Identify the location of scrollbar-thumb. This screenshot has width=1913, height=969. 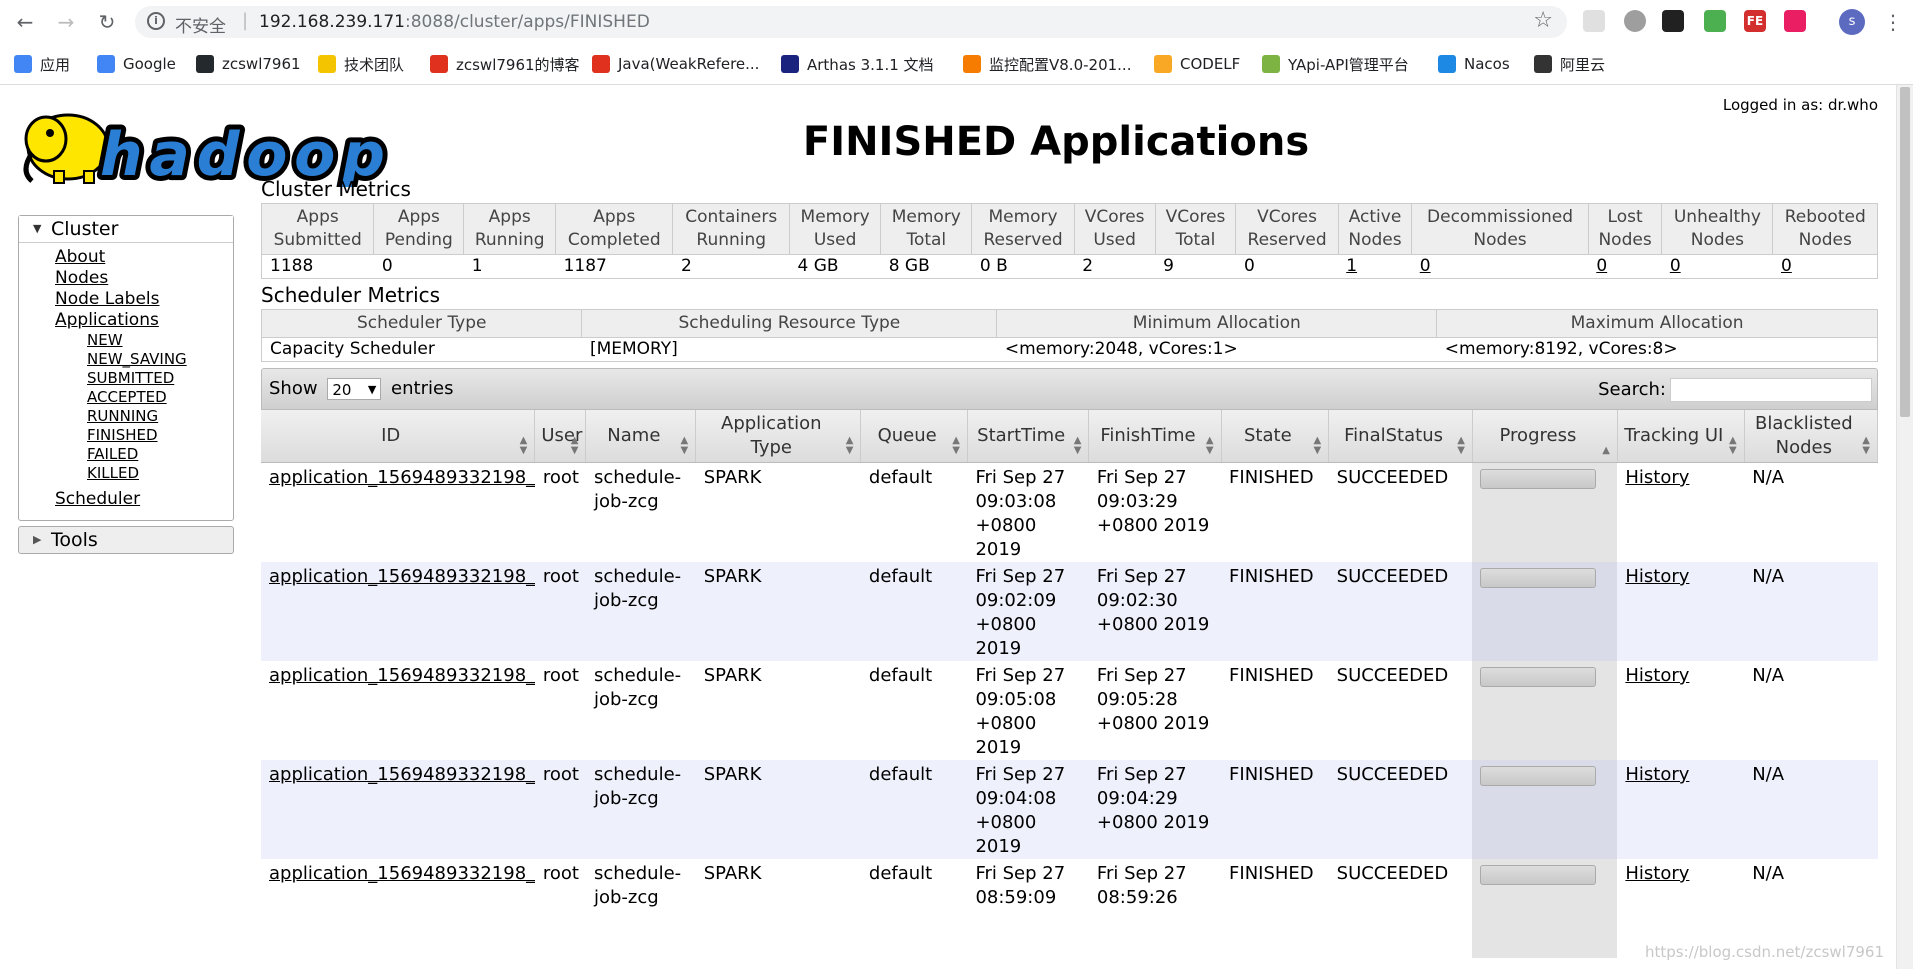
(1905, 252).